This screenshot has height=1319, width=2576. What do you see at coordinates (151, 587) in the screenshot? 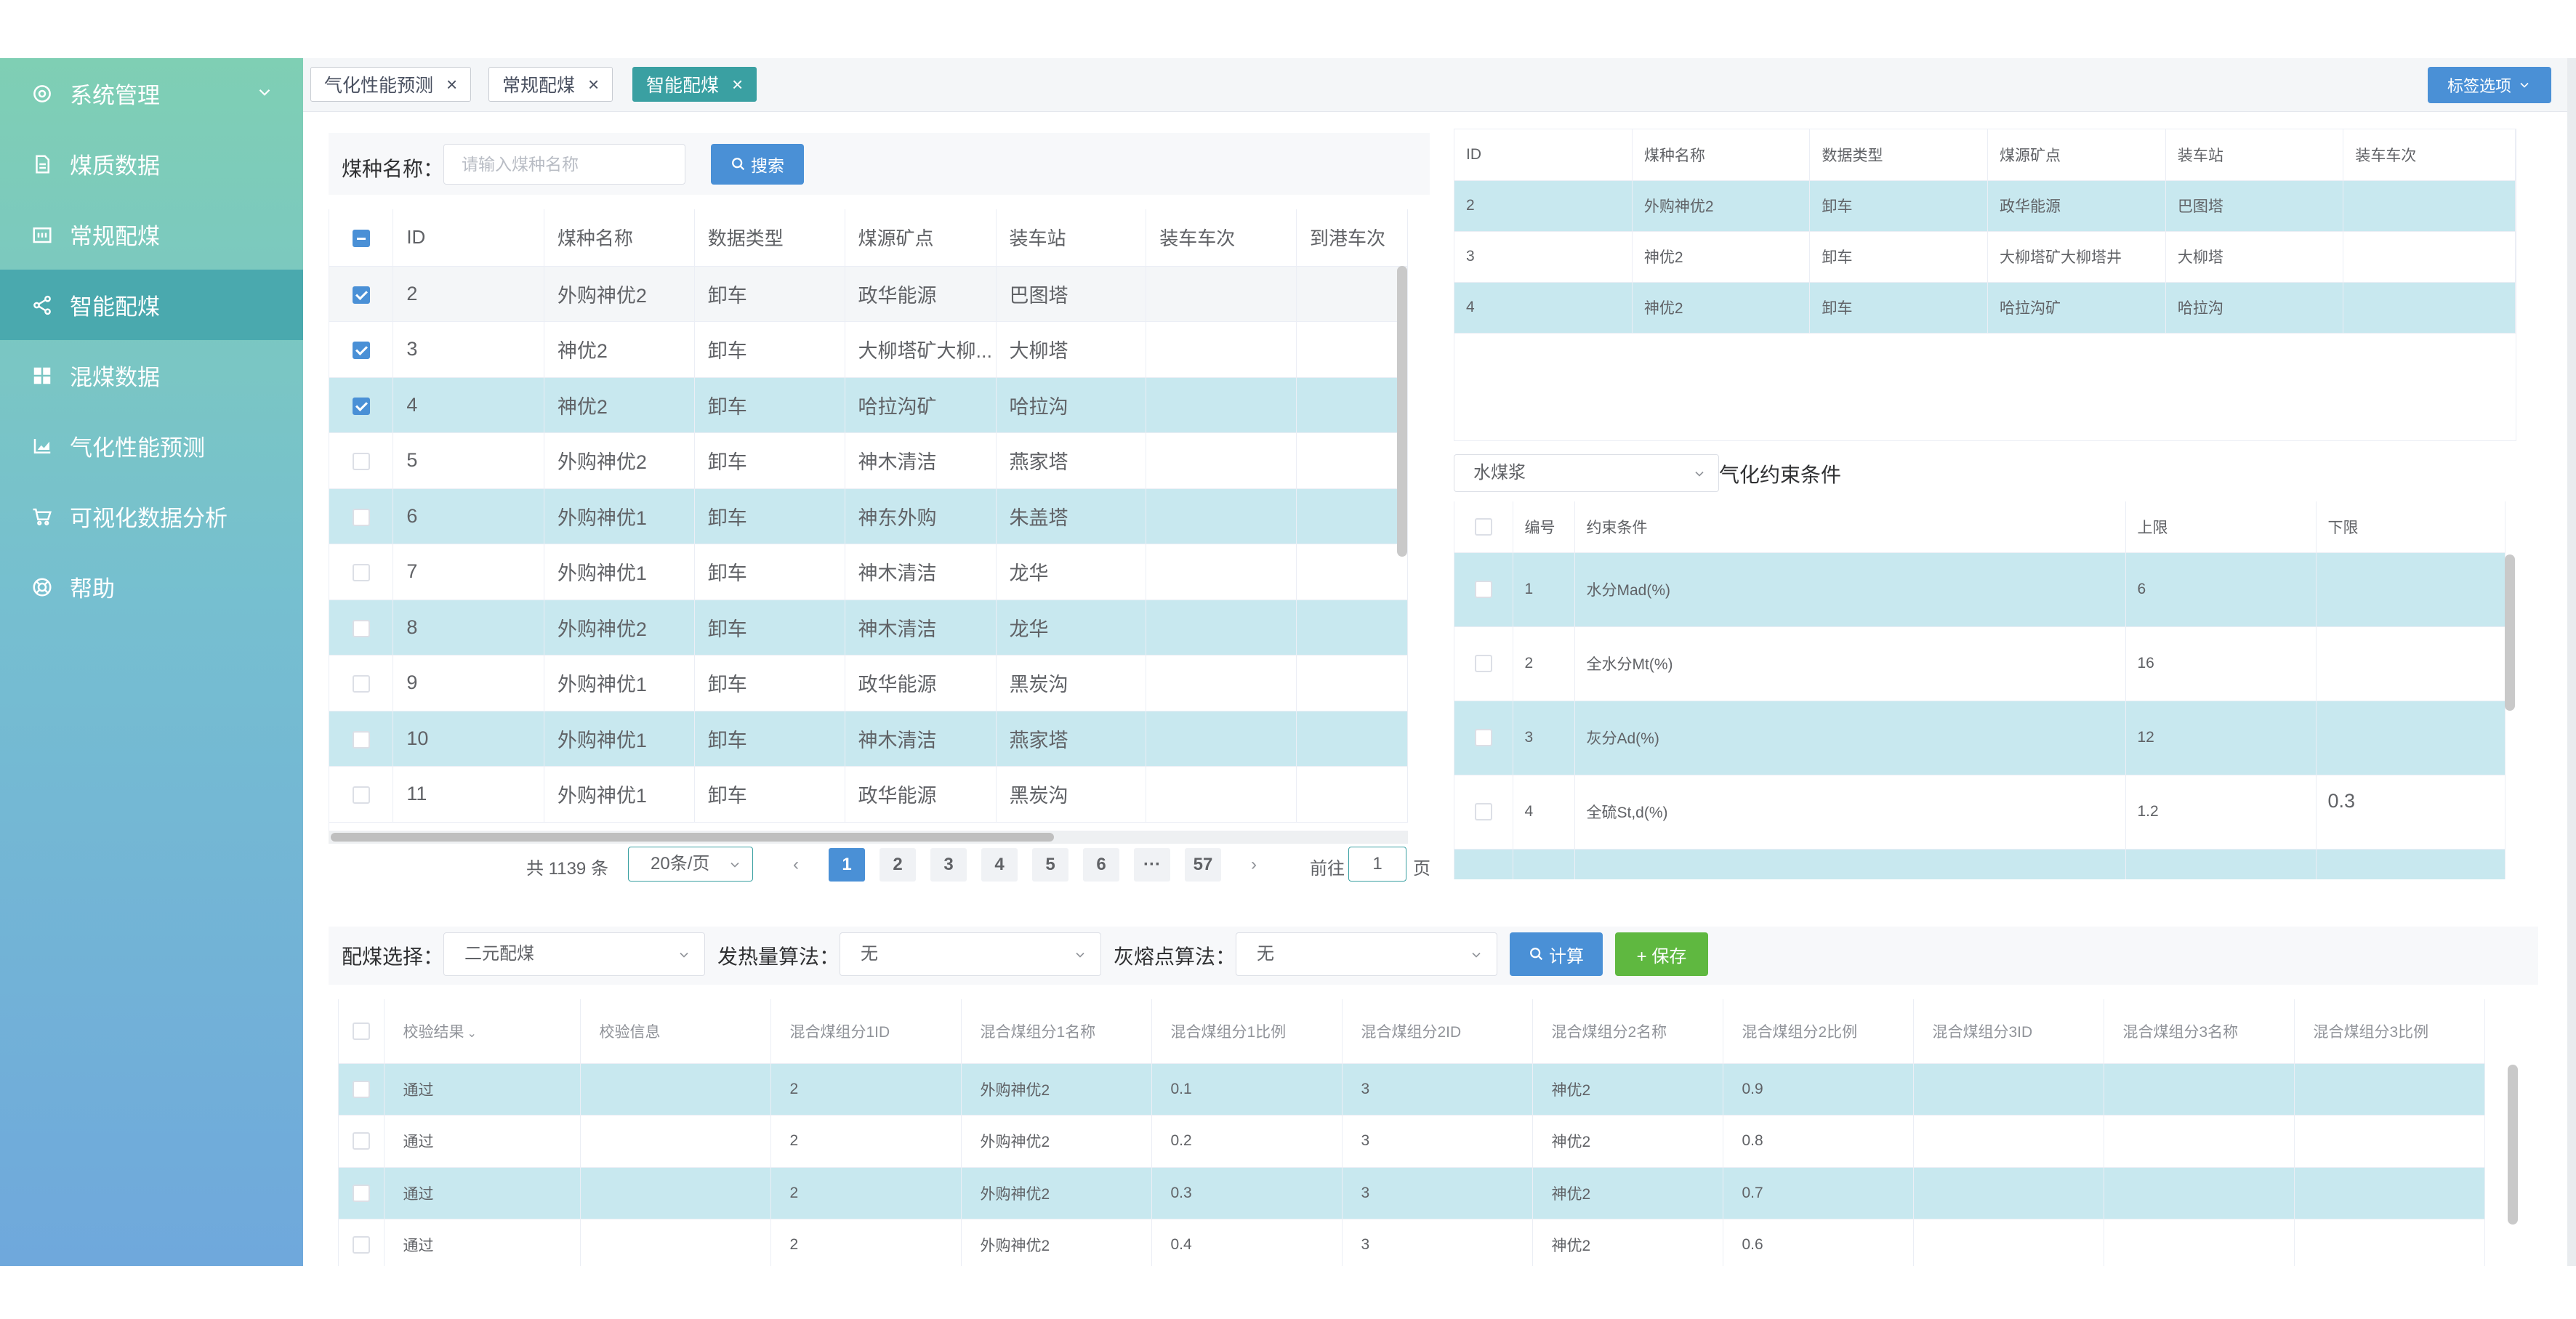
I see `sidebar-item-help: 帮助` at bounding box center [151, 587].